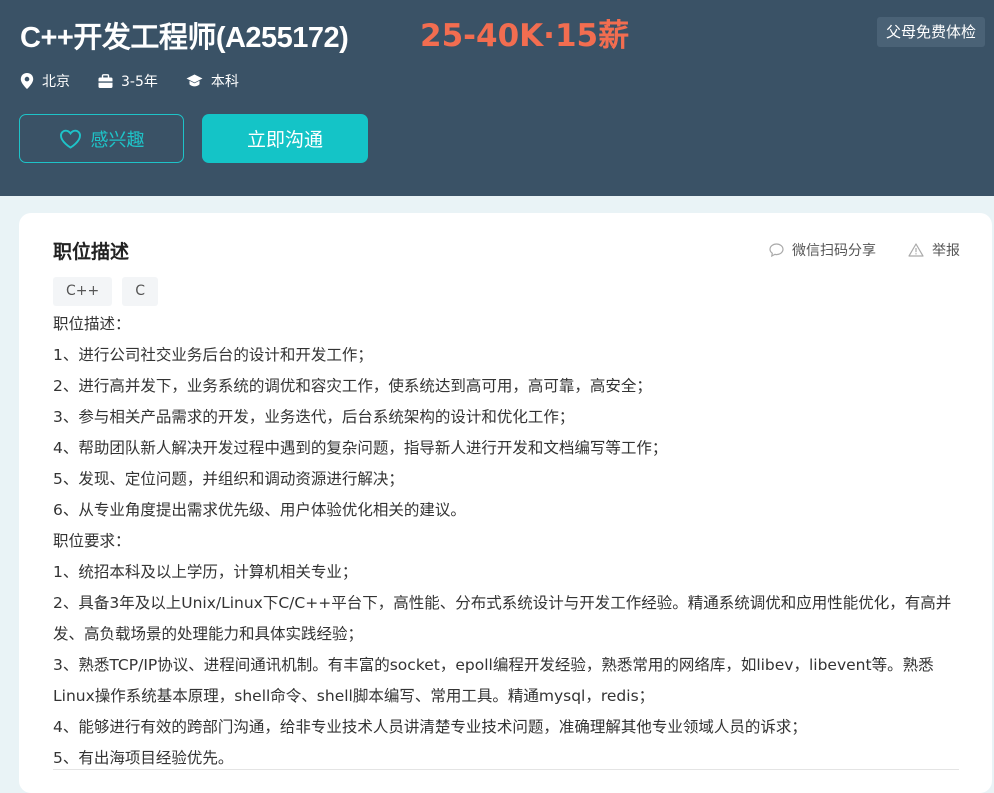 This screenshot has width=994, height=793. I want to click on card-actions: 微信扫码分享 举报, so click(848, 250).